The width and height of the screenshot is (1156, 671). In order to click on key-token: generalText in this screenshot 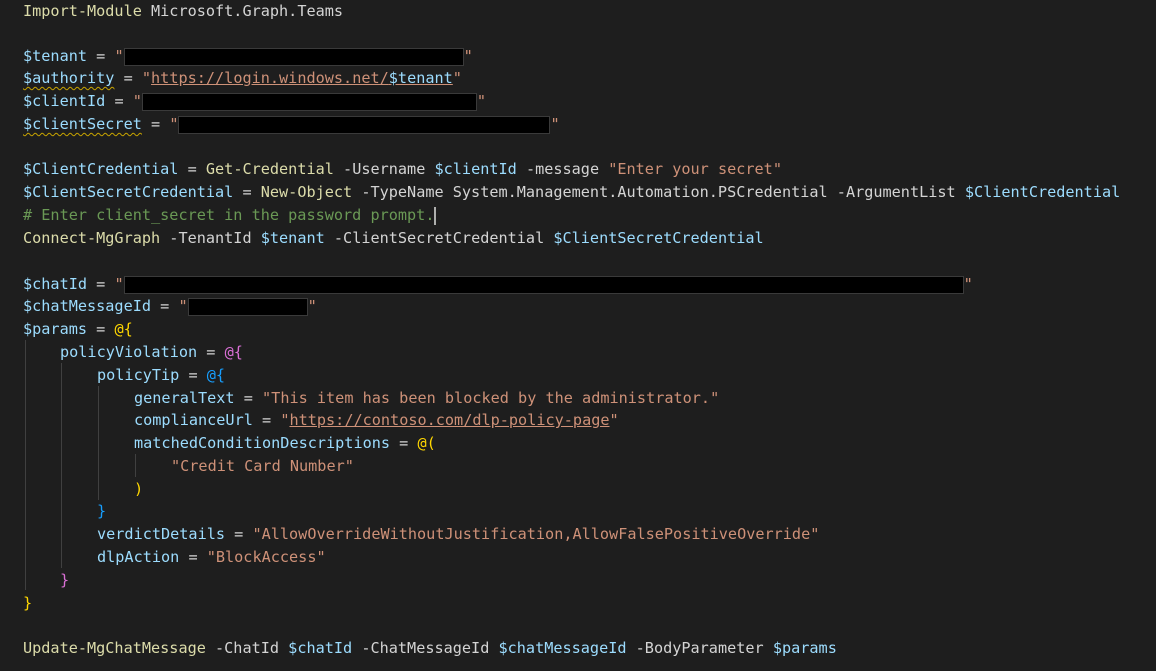, I will do `click(184, 398)`.